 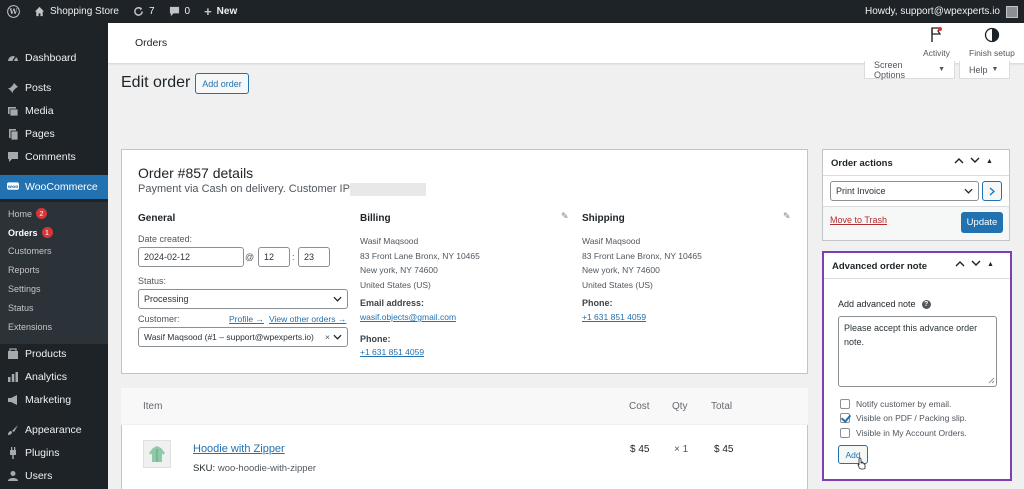 I want to click on menu-plugins: Plugins, so click(x=54, y=452).